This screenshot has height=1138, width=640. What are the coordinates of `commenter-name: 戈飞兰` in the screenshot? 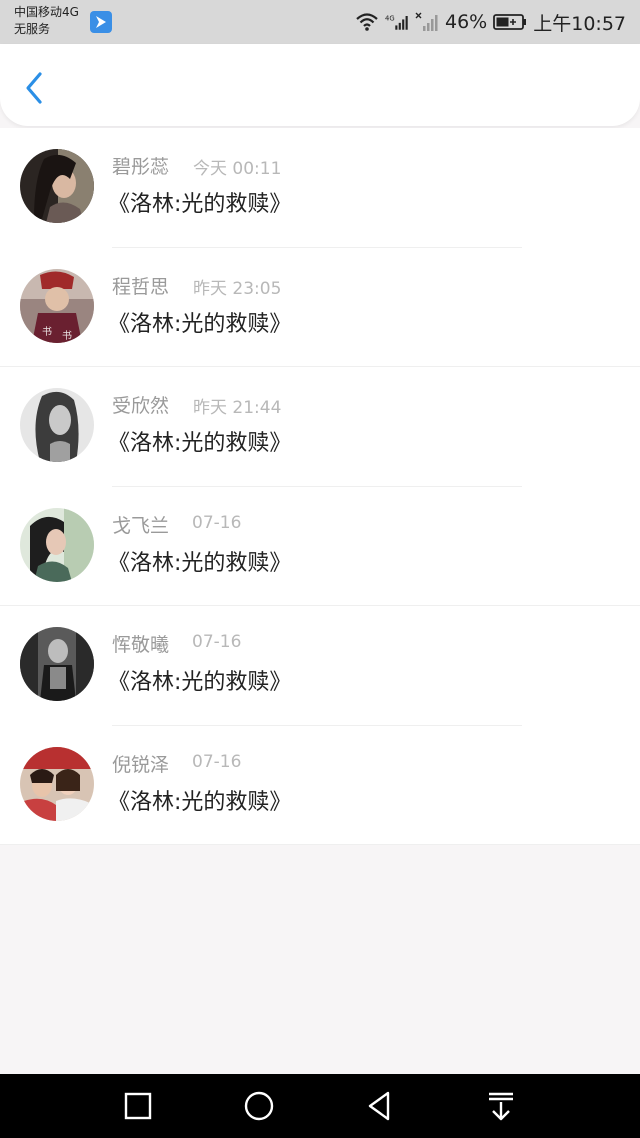 It's located at (140, 524).